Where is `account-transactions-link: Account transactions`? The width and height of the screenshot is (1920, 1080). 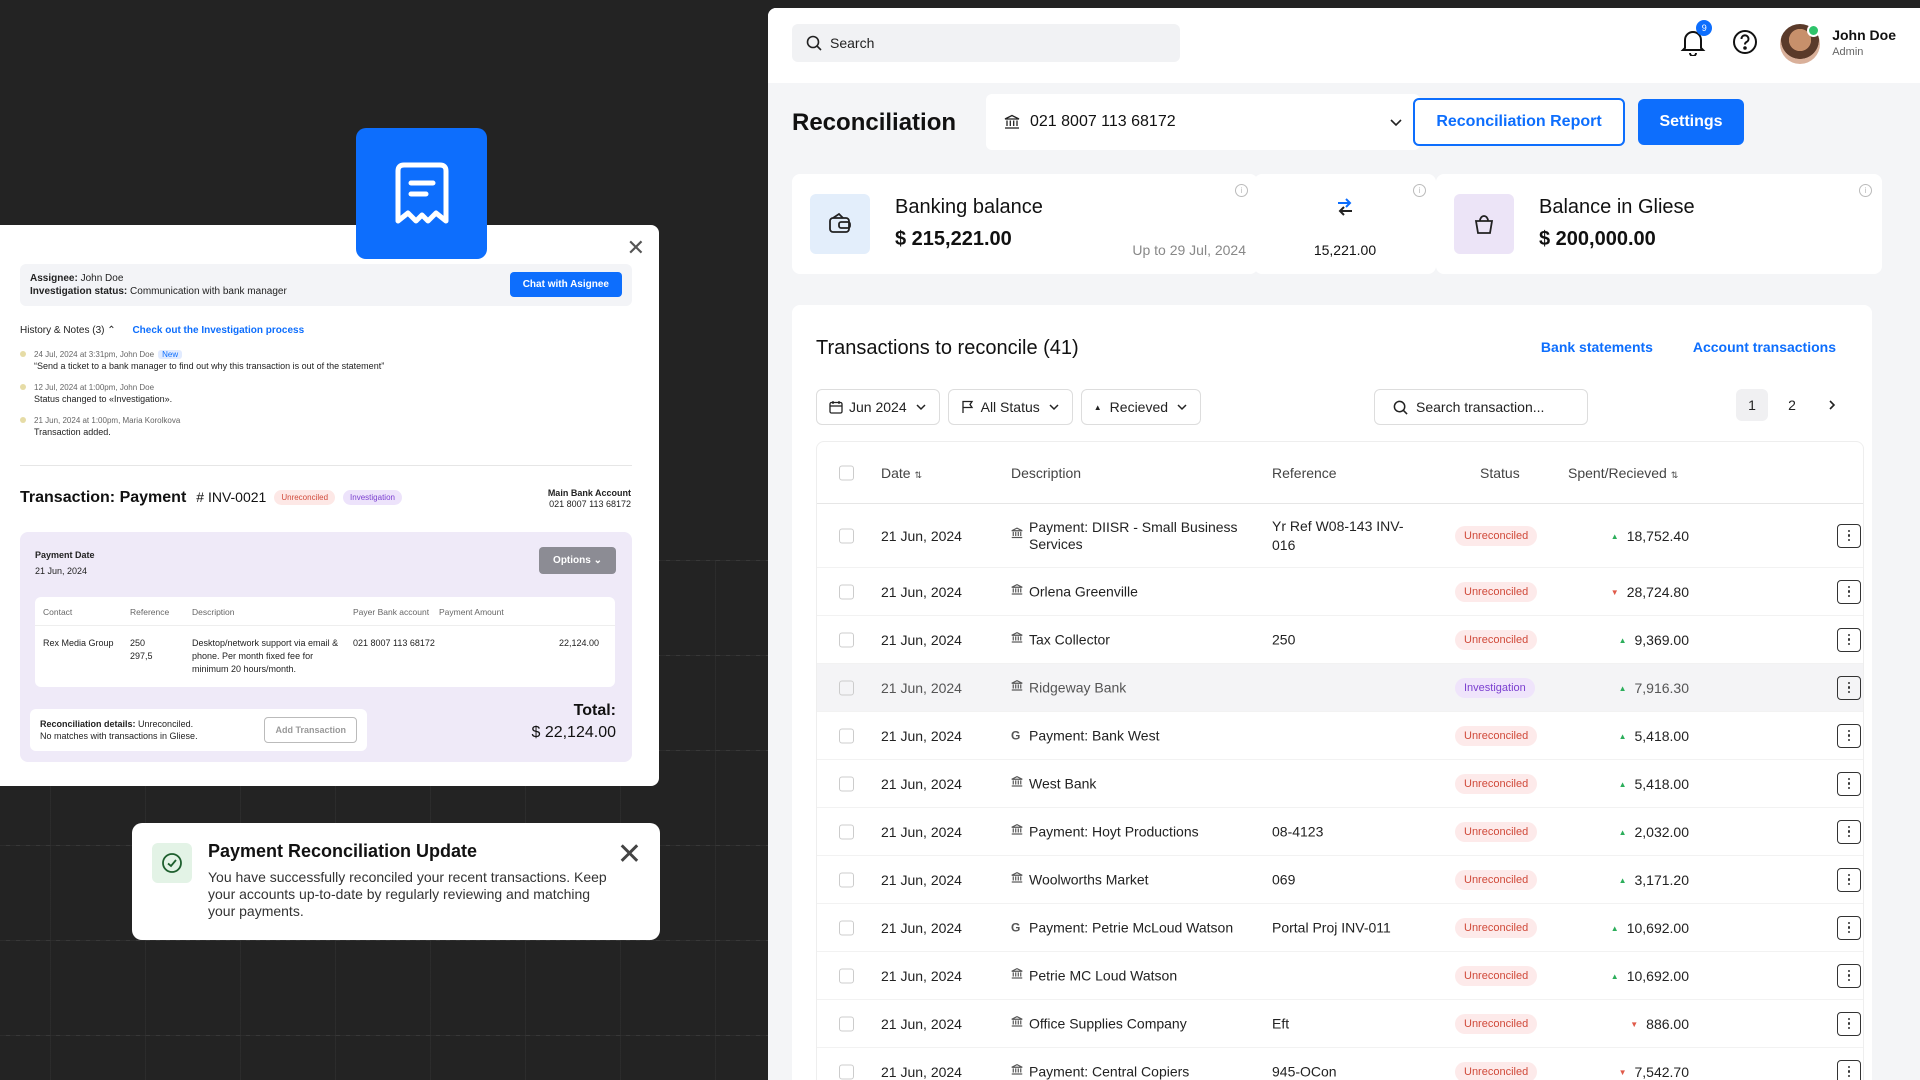
account-transactions-link: Account transactions is located at coordinates (1764, 347).